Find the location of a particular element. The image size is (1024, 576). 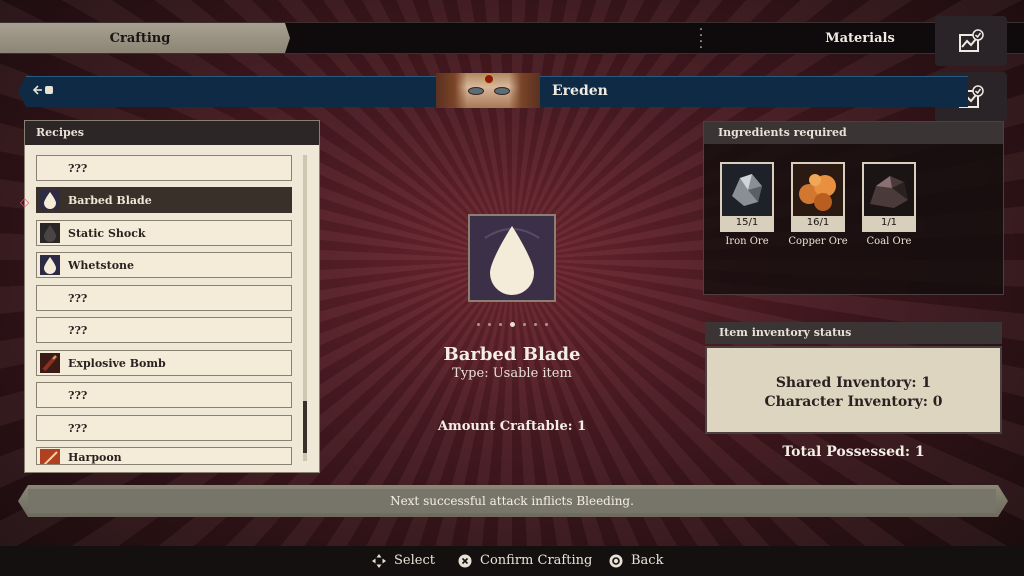

tab-bar: Crafting · · · · Materials is located at coordinates (512, 39).